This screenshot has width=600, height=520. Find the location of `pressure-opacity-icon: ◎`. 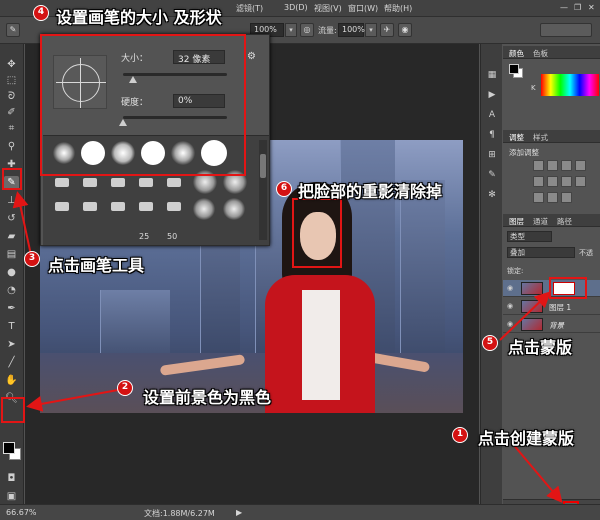

pressure-opacity-icon: ◎ is located at coordinates (307, 30).